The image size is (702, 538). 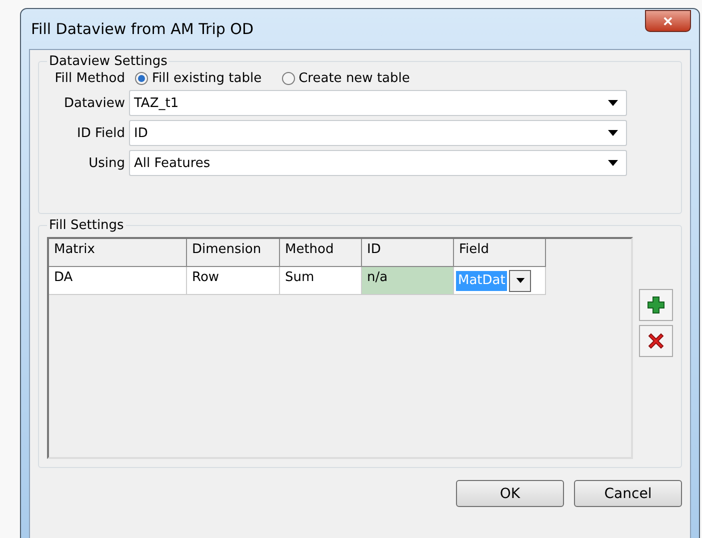 I want to click on dropdown-field: ID, so click(x=378, y=133).